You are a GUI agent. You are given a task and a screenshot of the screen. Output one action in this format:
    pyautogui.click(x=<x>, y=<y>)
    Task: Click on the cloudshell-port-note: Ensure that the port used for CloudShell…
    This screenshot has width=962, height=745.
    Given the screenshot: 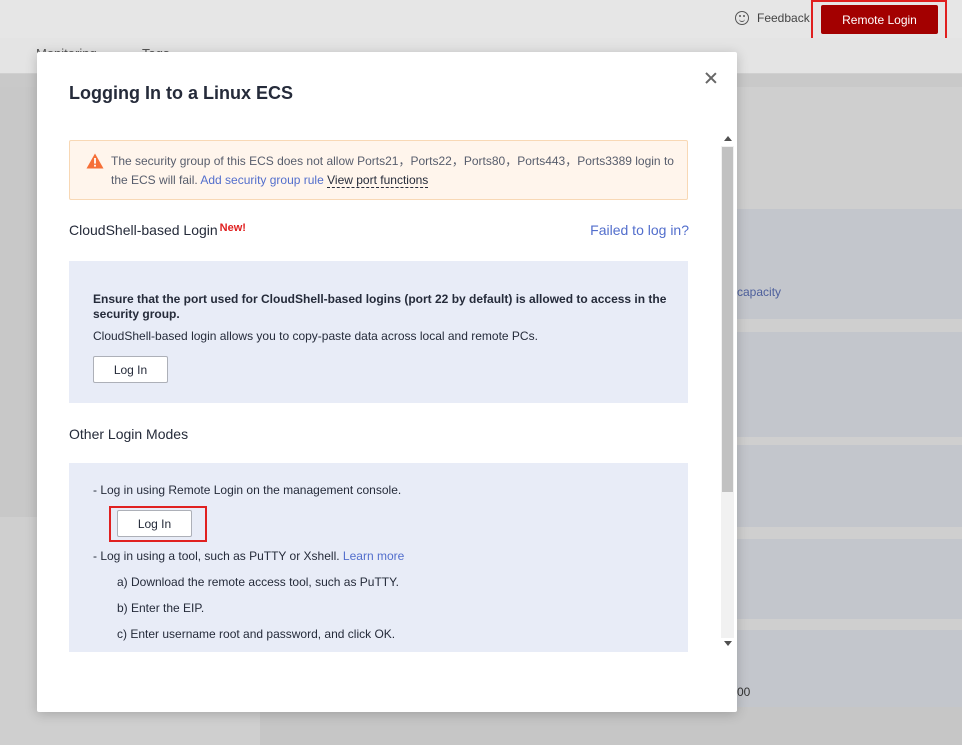 What is the action you would take?
    pyautogui.click(x=380, y=306)
    